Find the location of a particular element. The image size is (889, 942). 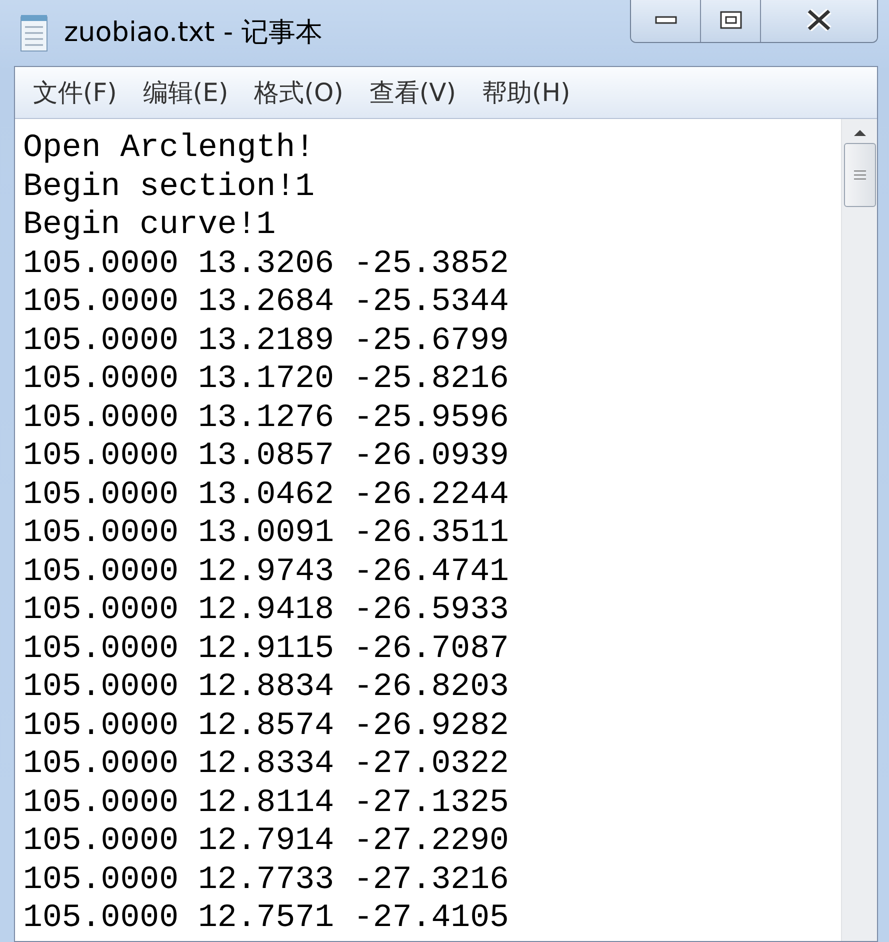

scroll-thumb is located at coordinates (860, 175).